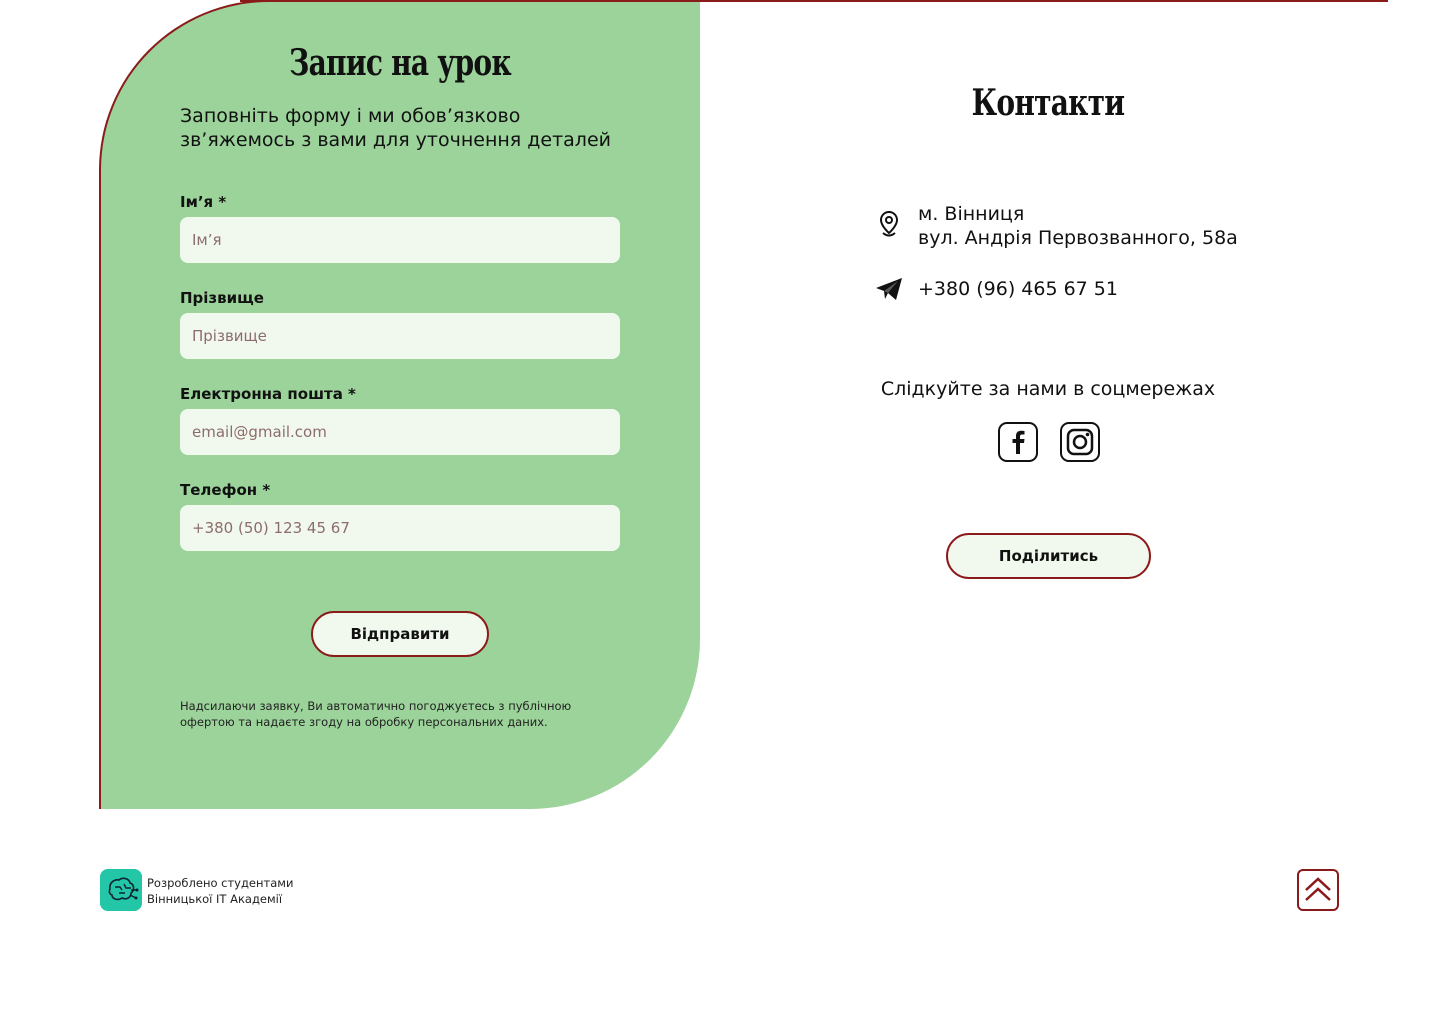  What do you see at coordinates (1078, 238) in the screenshot?
I see `address-line-2: вул. Андрія Первозванного, 58а` at bounding box center [1078, 238].